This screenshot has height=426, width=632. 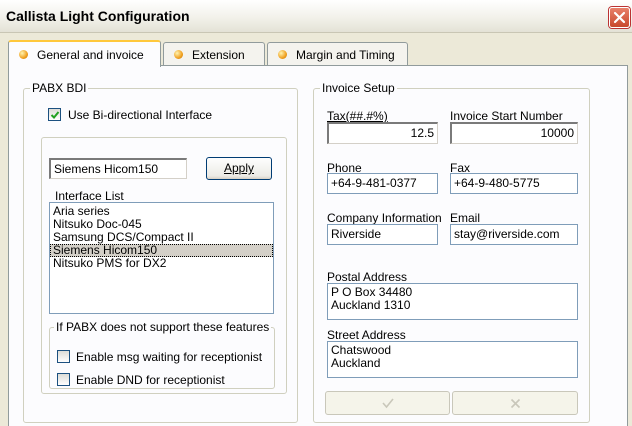 I want to click on fax-field: +64-9-480-5775, so click(x=514, y=183).